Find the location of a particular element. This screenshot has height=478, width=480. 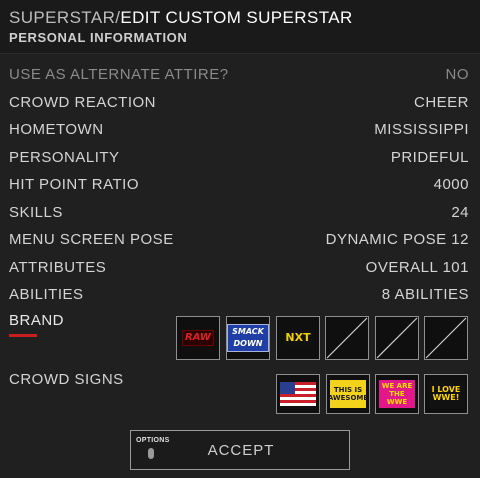

setting-value: MISSISSIPPI is located at coordinates (421, 129).